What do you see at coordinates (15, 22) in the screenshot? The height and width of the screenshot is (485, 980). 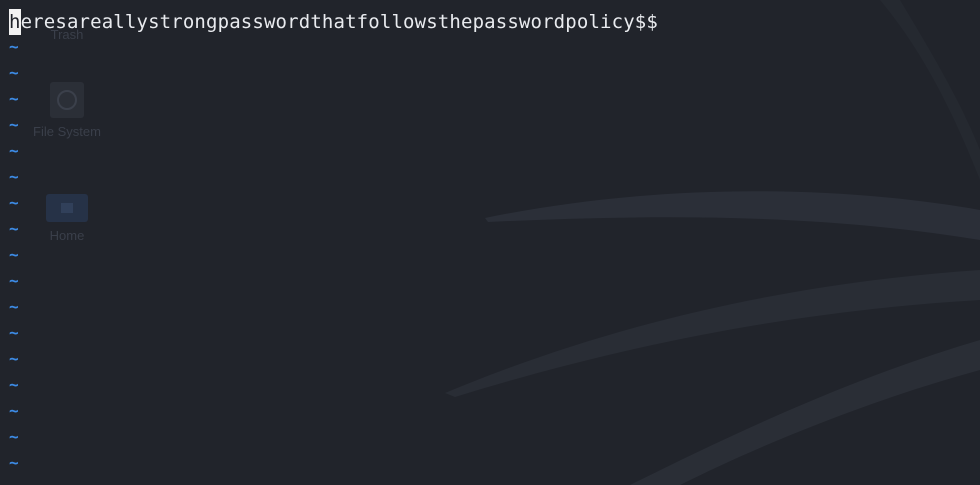 I see `text-cursor: h` at bounding box center [15, 22].